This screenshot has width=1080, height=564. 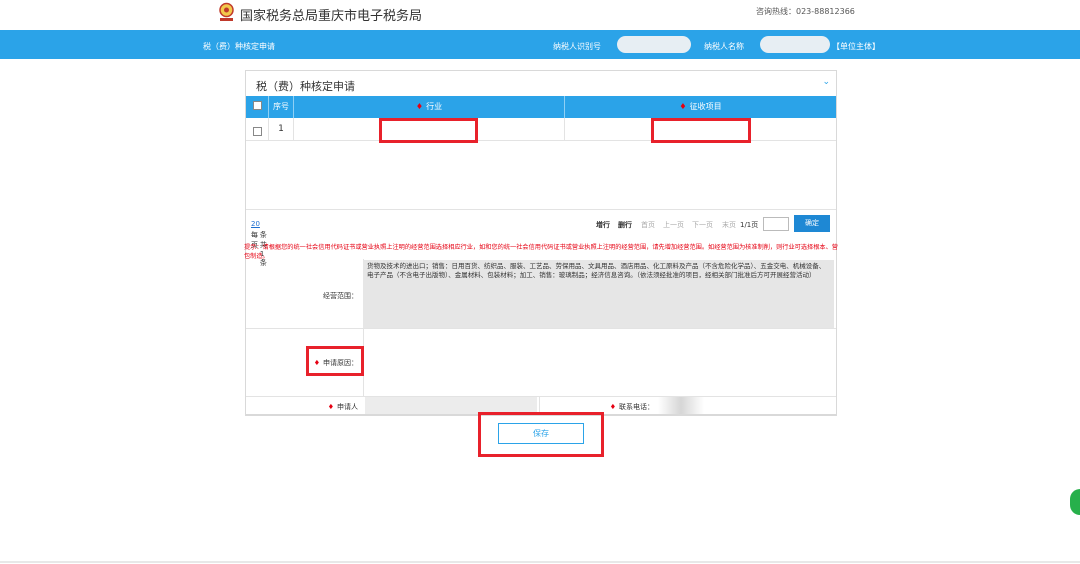 I want to click on last-page-button: 末页, so click(x=729, y=225).